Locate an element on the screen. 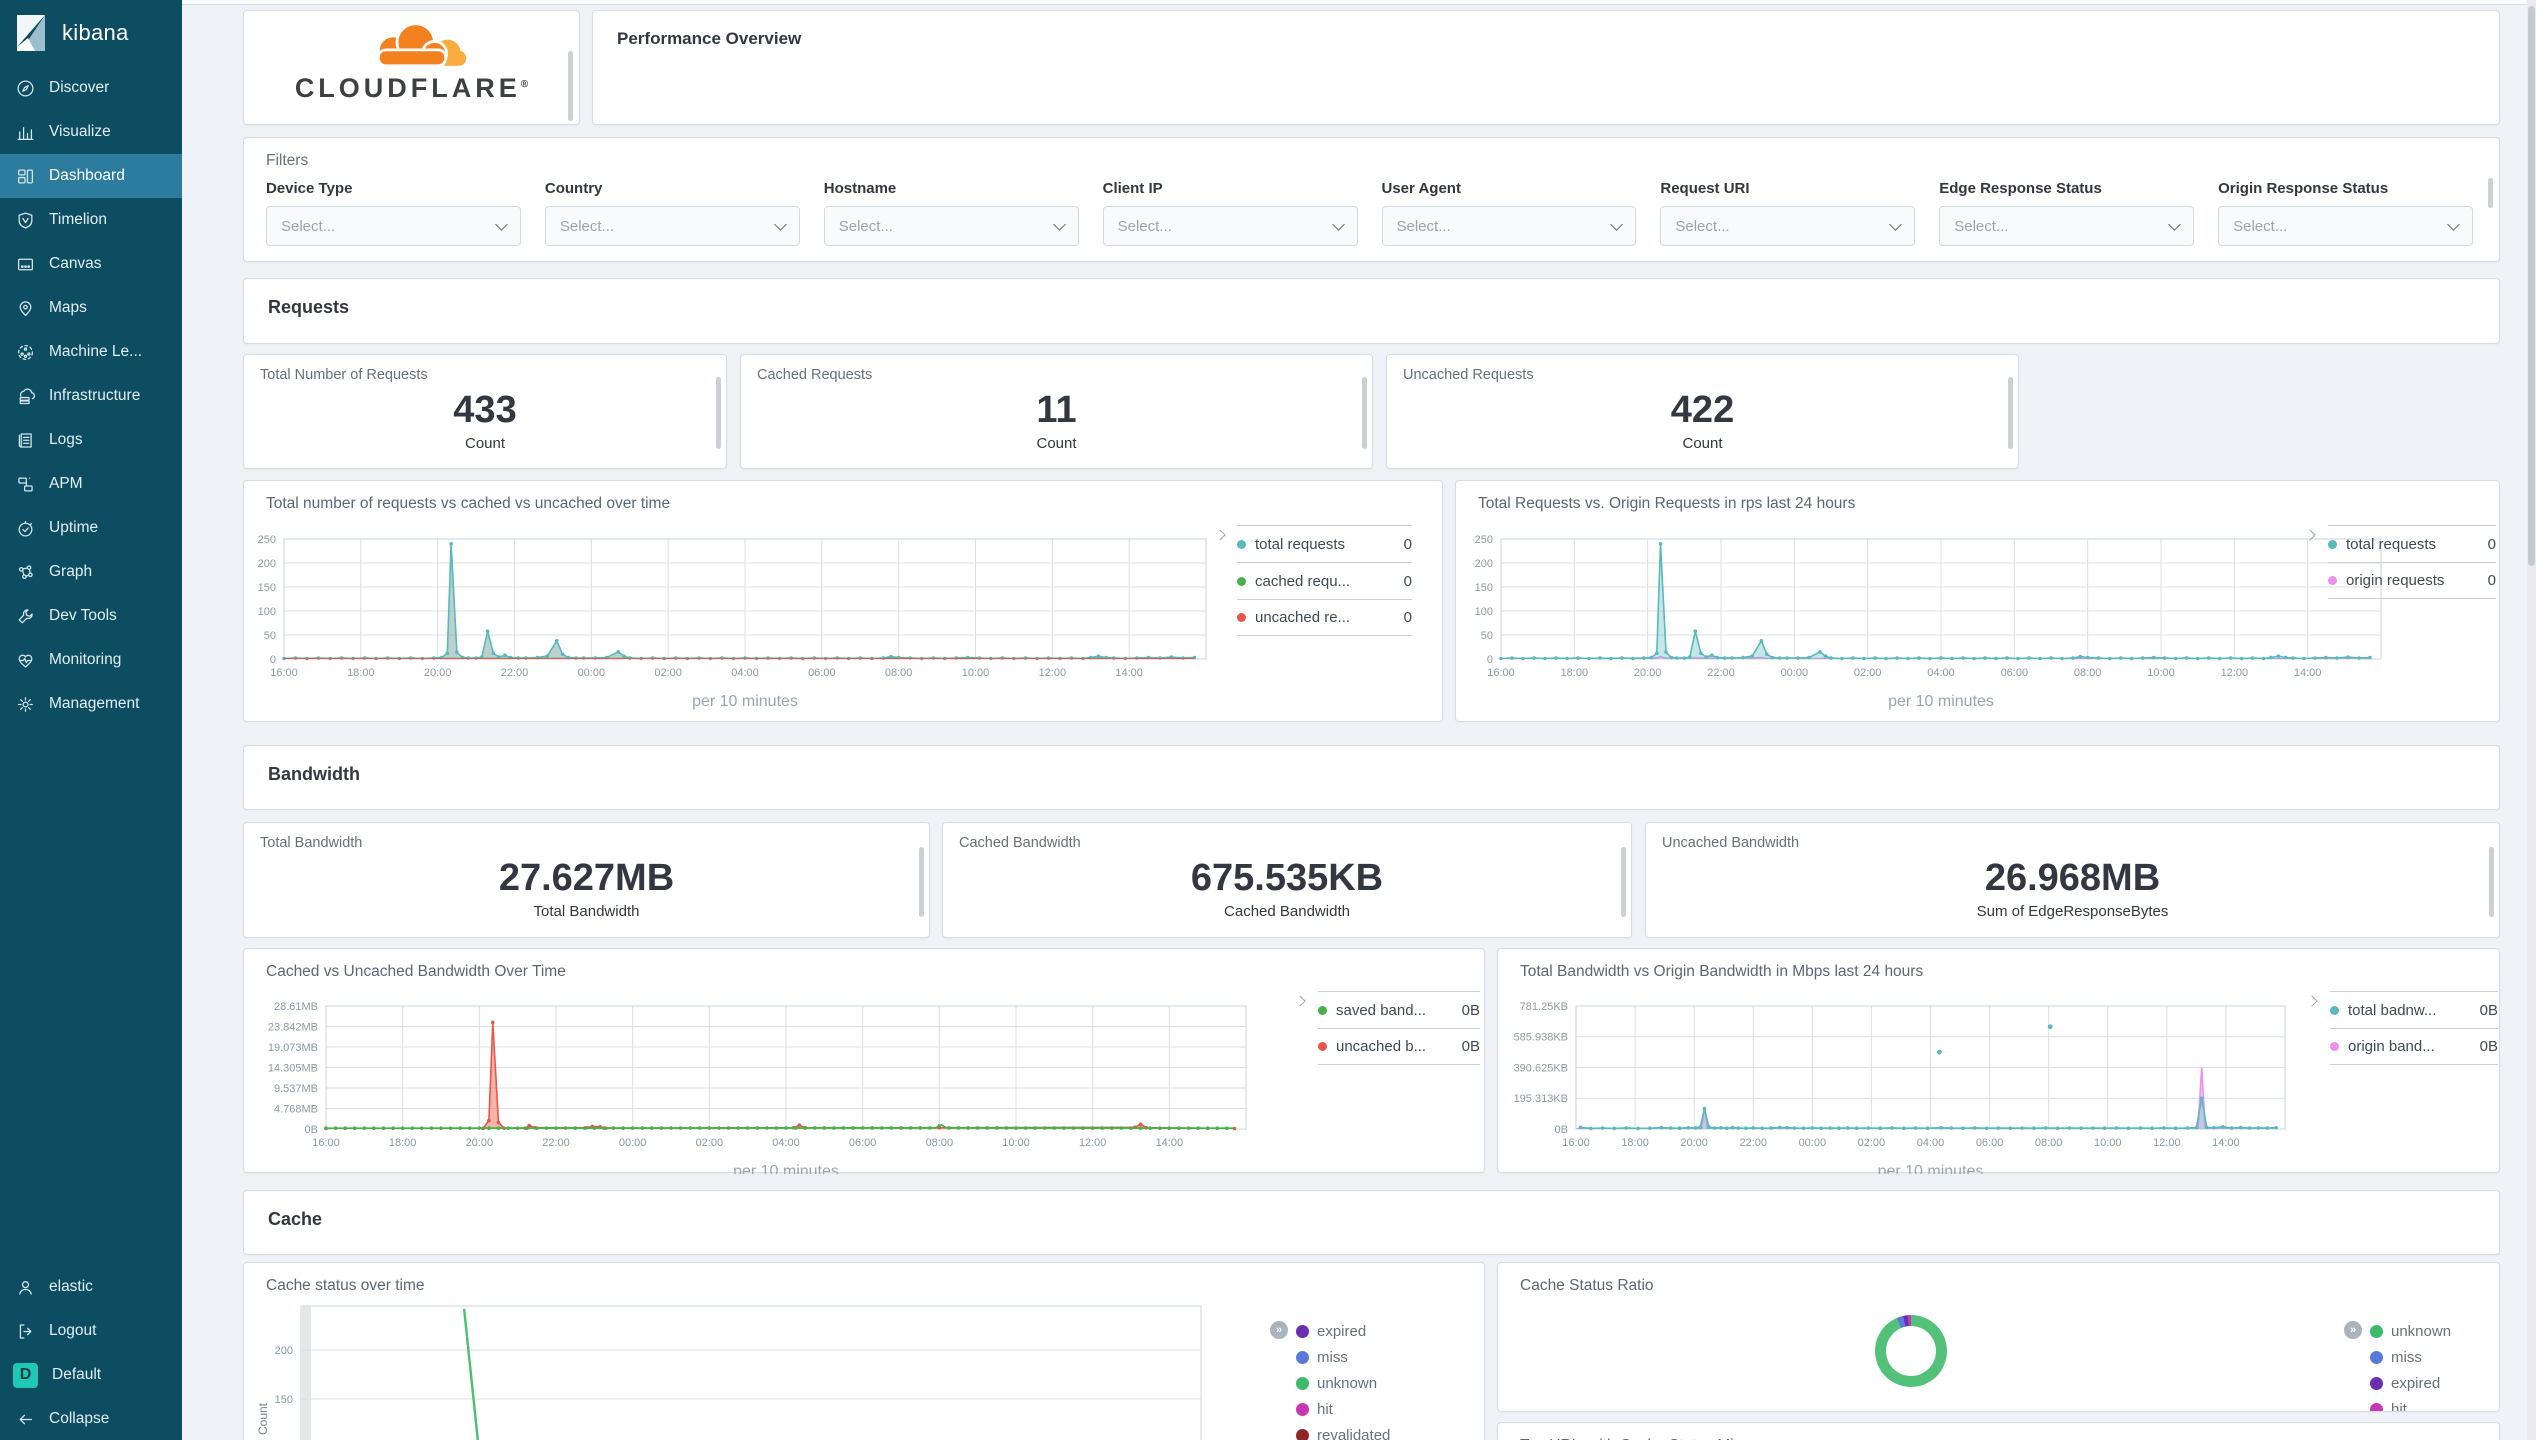 The image size is (2536, 1440). sidebar-item-uptime: Uptime is located at coordinates (91, 528).